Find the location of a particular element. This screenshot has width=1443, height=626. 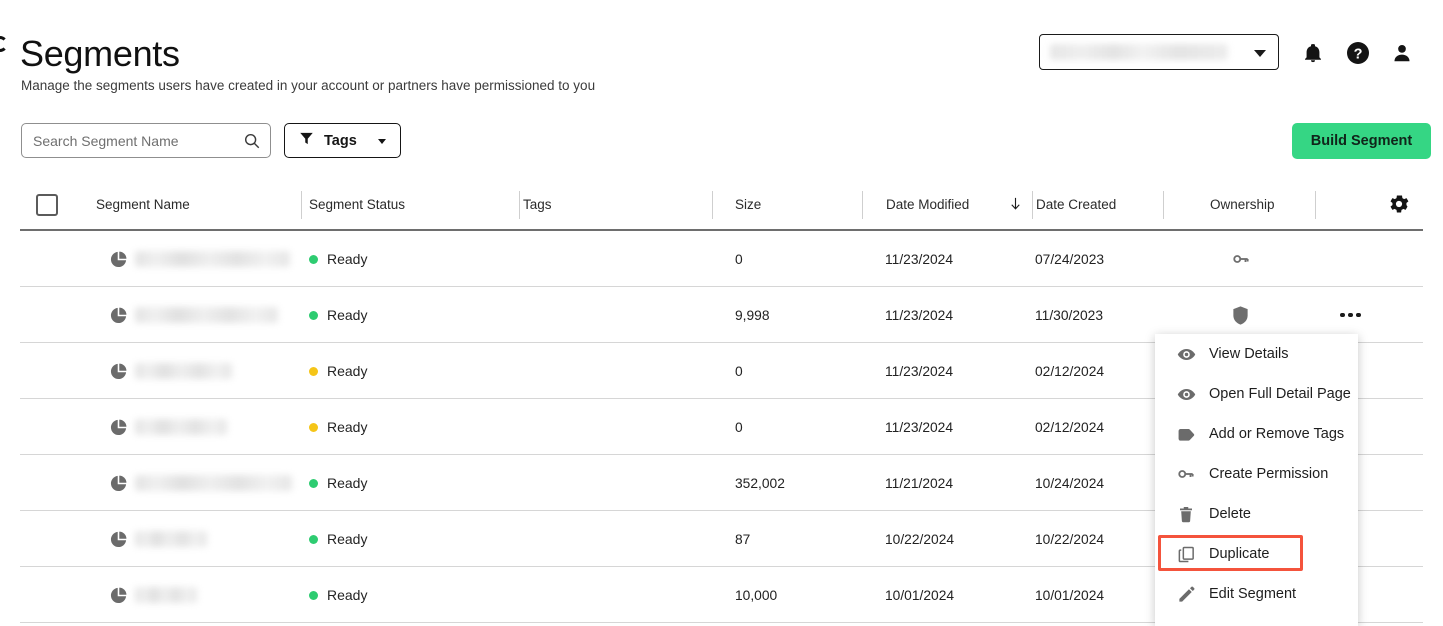

table-row: Ready 0 11/23/2024 07/24/2023 is located at coordinates (721, 259).